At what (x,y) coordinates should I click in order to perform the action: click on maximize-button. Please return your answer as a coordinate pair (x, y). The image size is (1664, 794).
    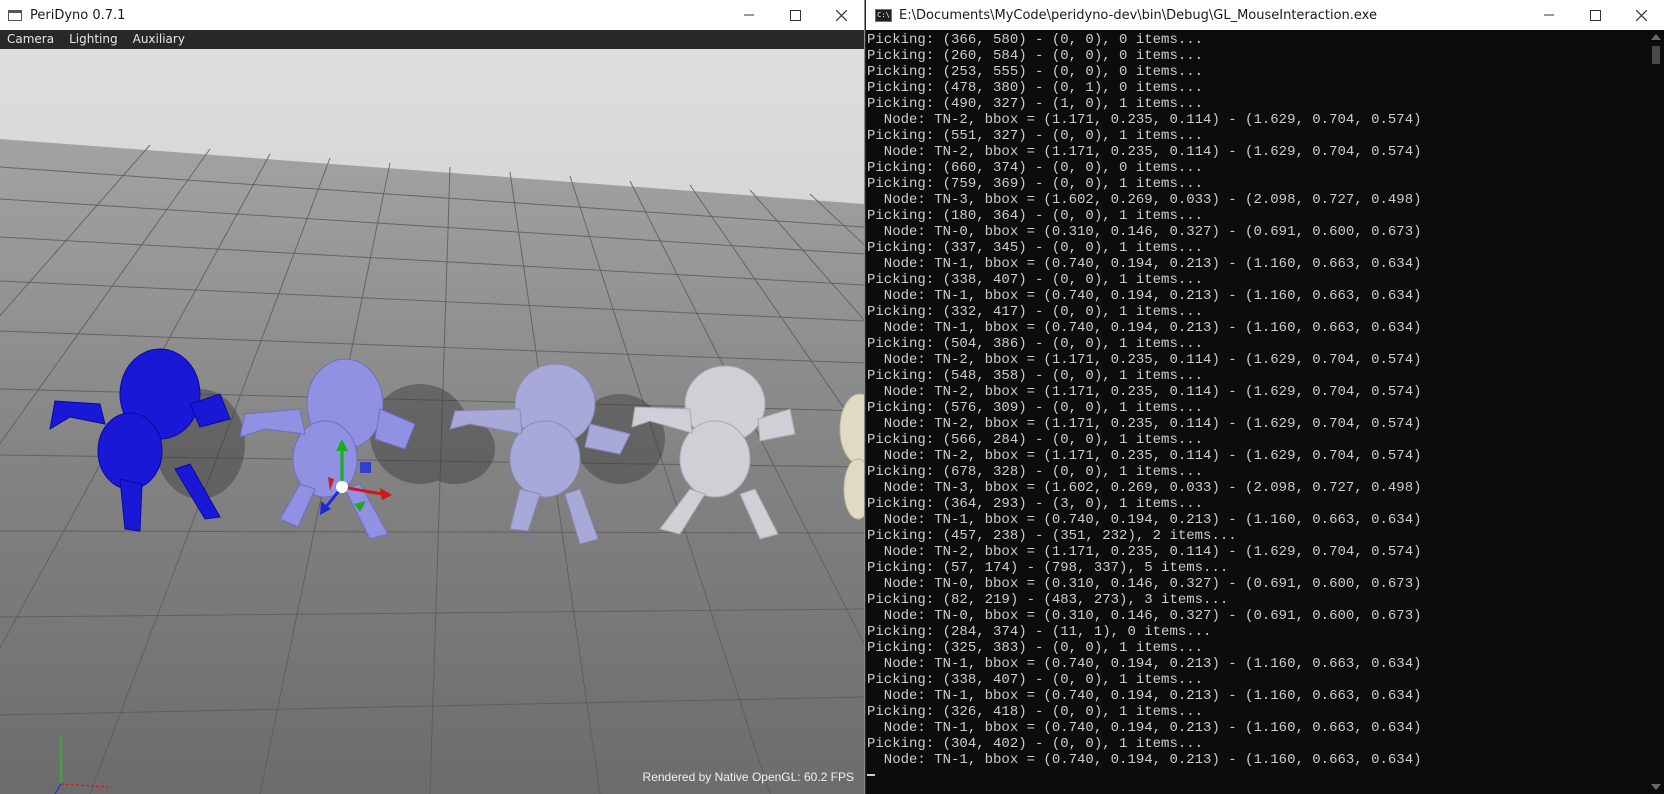
    Looking at the image, I should click on (795, 15).